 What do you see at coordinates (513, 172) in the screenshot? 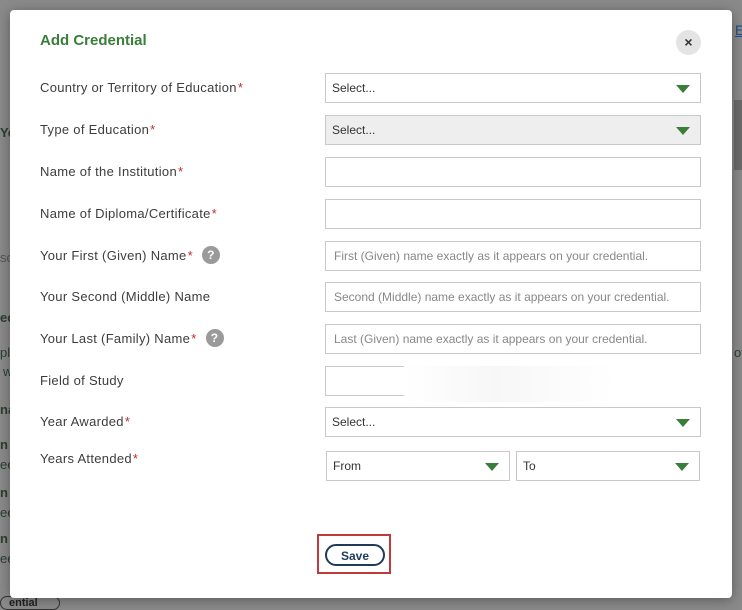
I see `institution-input` at bounding box center [513, 172].